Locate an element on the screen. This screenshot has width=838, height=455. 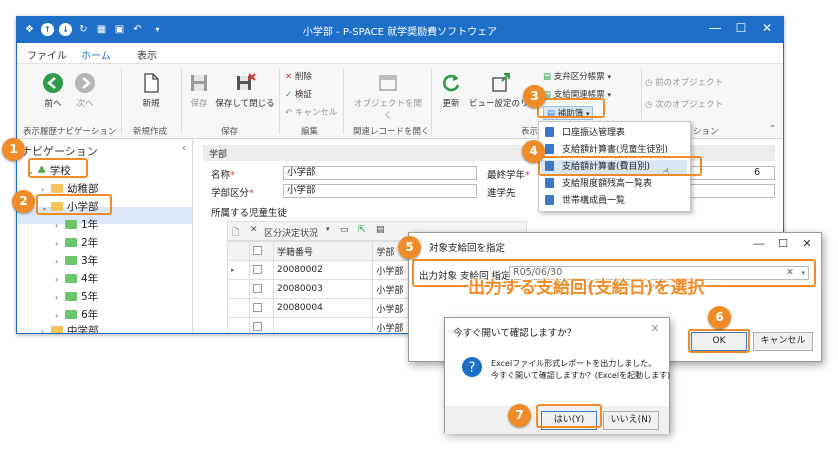
tree-item-junior-high: › 中学部 is located at coordinates (70, 328).